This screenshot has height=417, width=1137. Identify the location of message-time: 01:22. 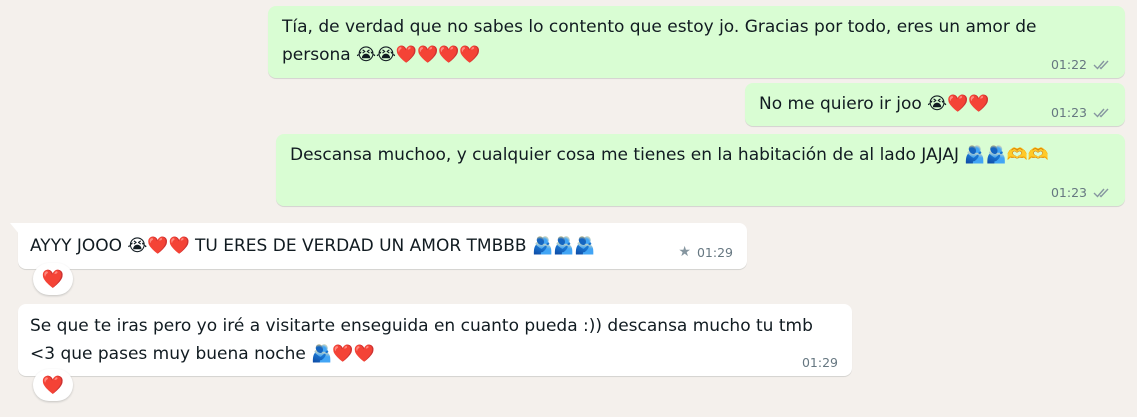
(1068, 64).